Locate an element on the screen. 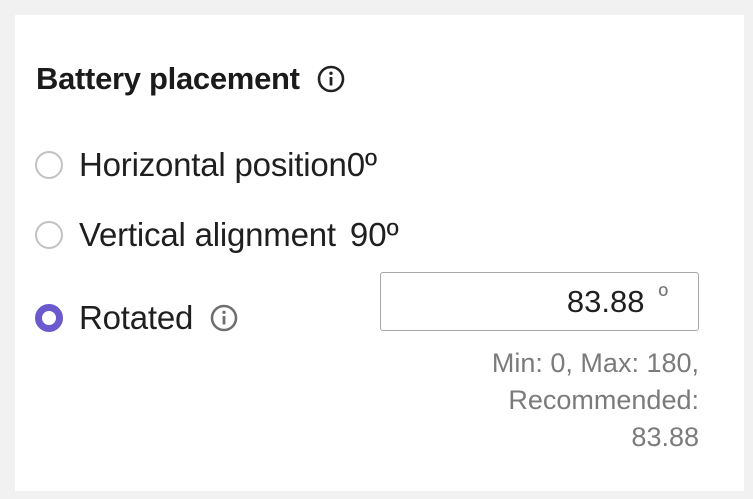 The image size is (753, 499). option-horizontal: Horizontal position 0º is located at coordinates (206, 165).